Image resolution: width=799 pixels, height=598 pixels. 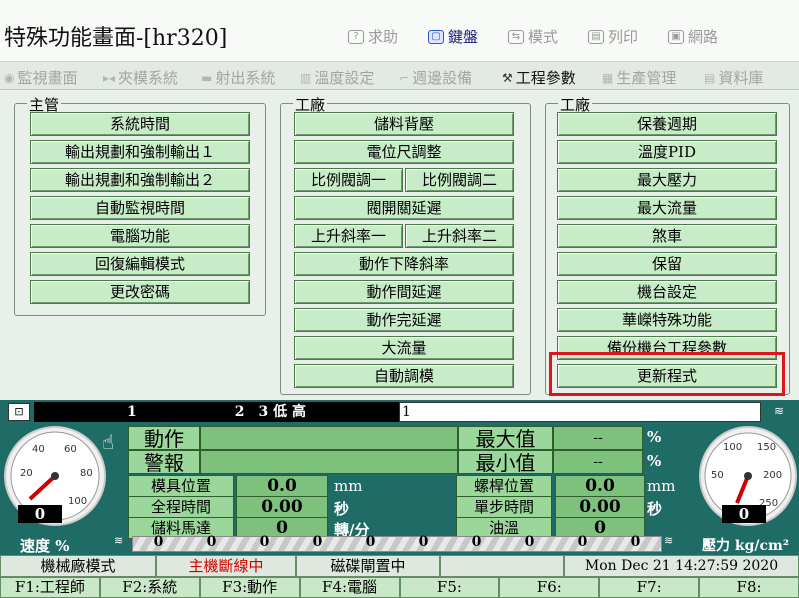 I want to click on machine-settings-button: 機台設定, so click(x=667, y=292).